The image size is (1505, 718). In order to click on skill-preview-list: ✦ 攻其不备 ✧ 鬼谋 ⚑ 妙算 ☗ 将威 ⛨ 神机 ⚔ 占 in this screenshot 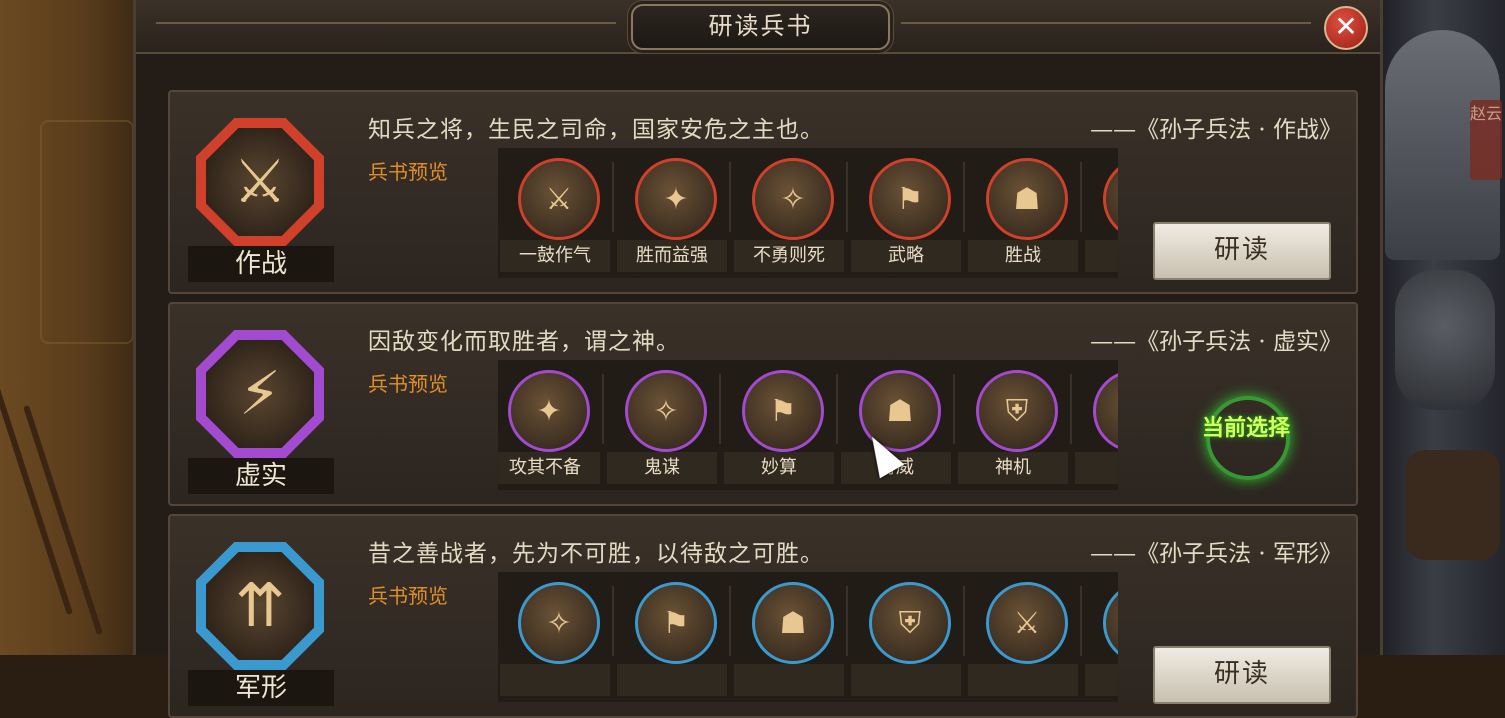, I will do `click(808, 425)`.